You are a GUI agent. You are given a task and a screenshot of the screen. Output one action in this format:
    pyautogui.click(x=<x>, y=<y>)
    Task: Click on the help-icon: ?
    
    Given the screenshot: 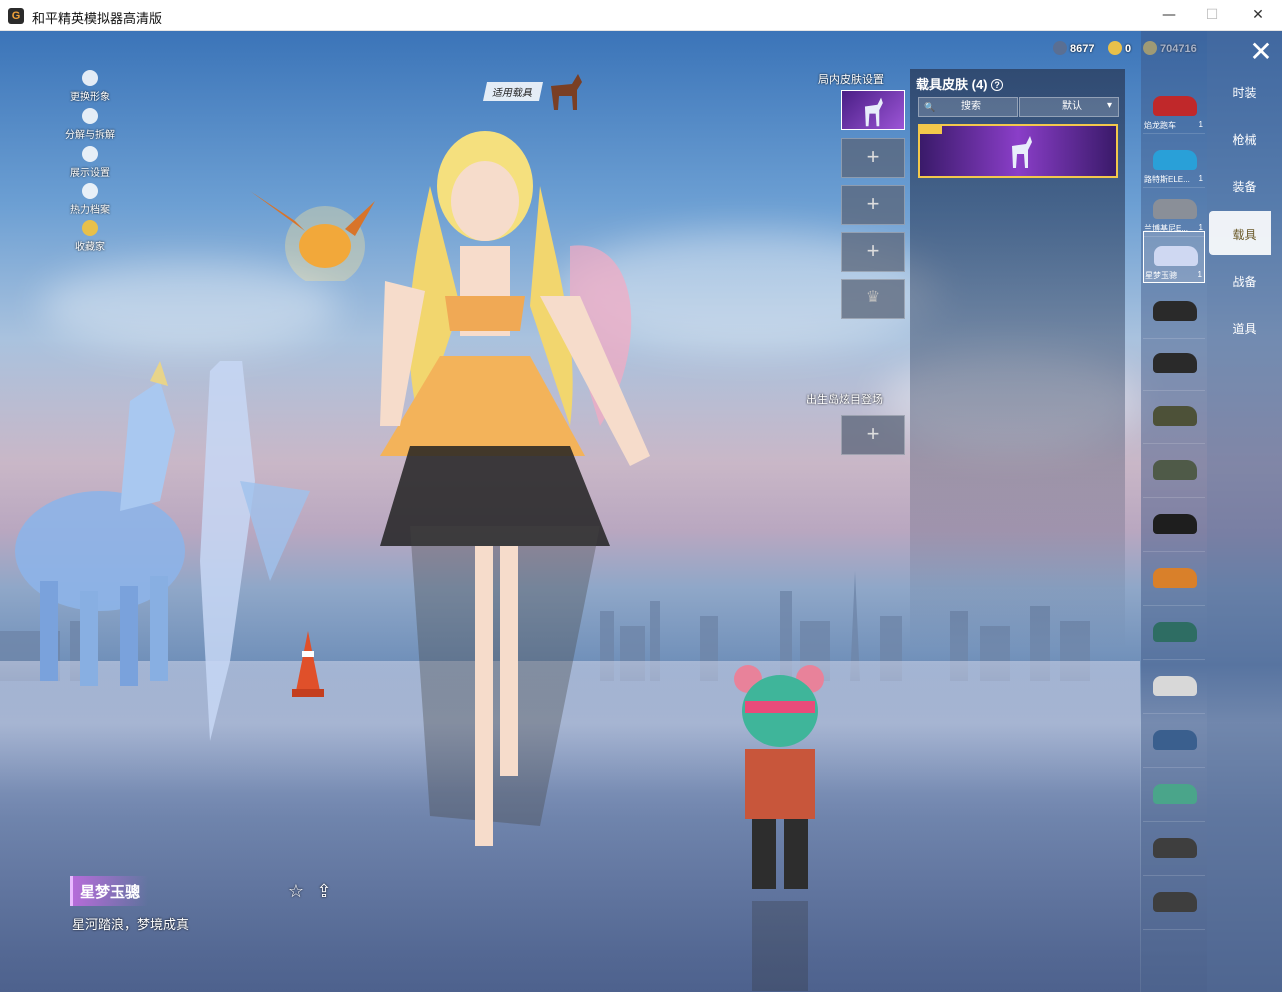 What is the action you would take?
    pyautogui.click(x=997, y=85)
    